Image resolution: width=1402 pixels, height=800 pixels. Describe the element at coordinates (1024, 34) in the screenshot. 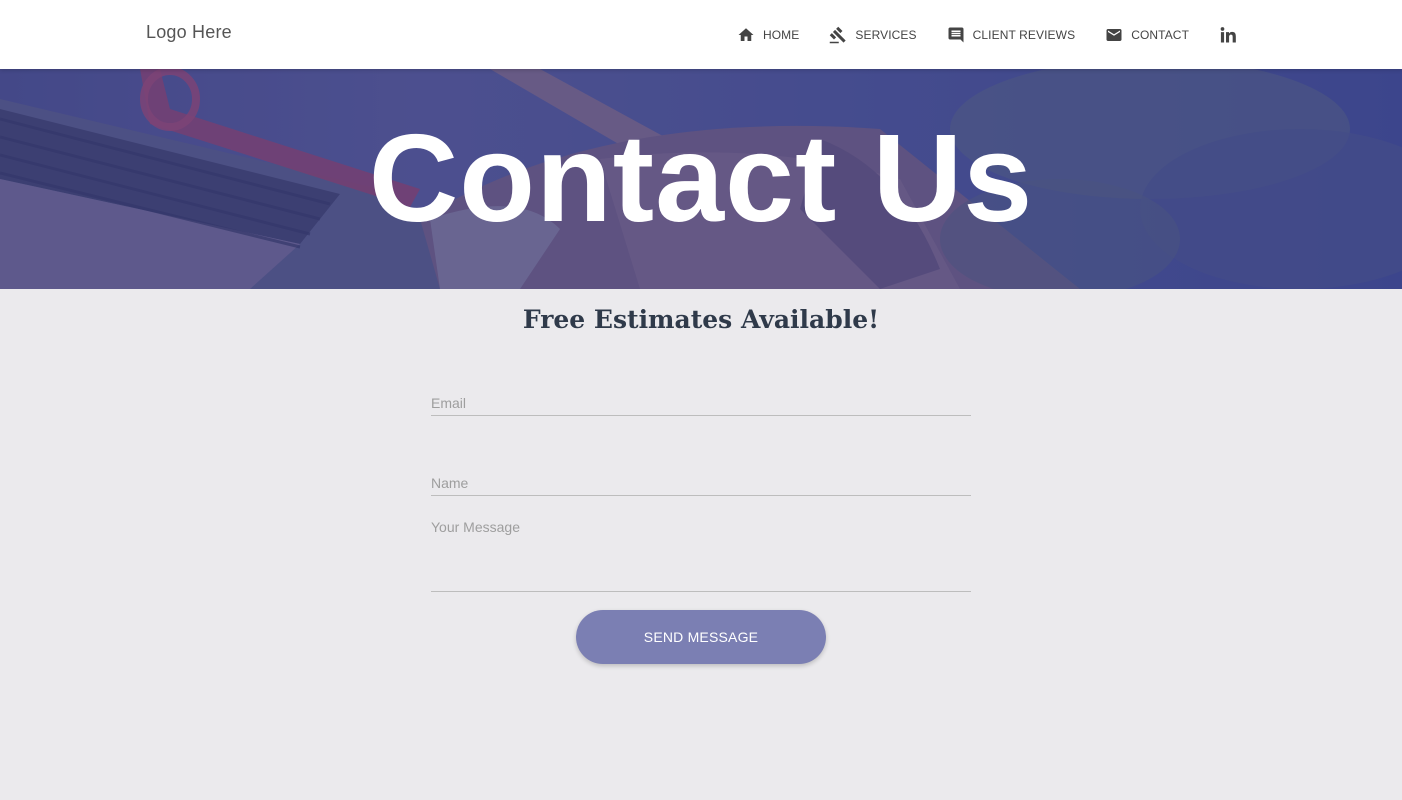

I see `nav-label-client-reviews: CLIENT REVIEWS` at that location.